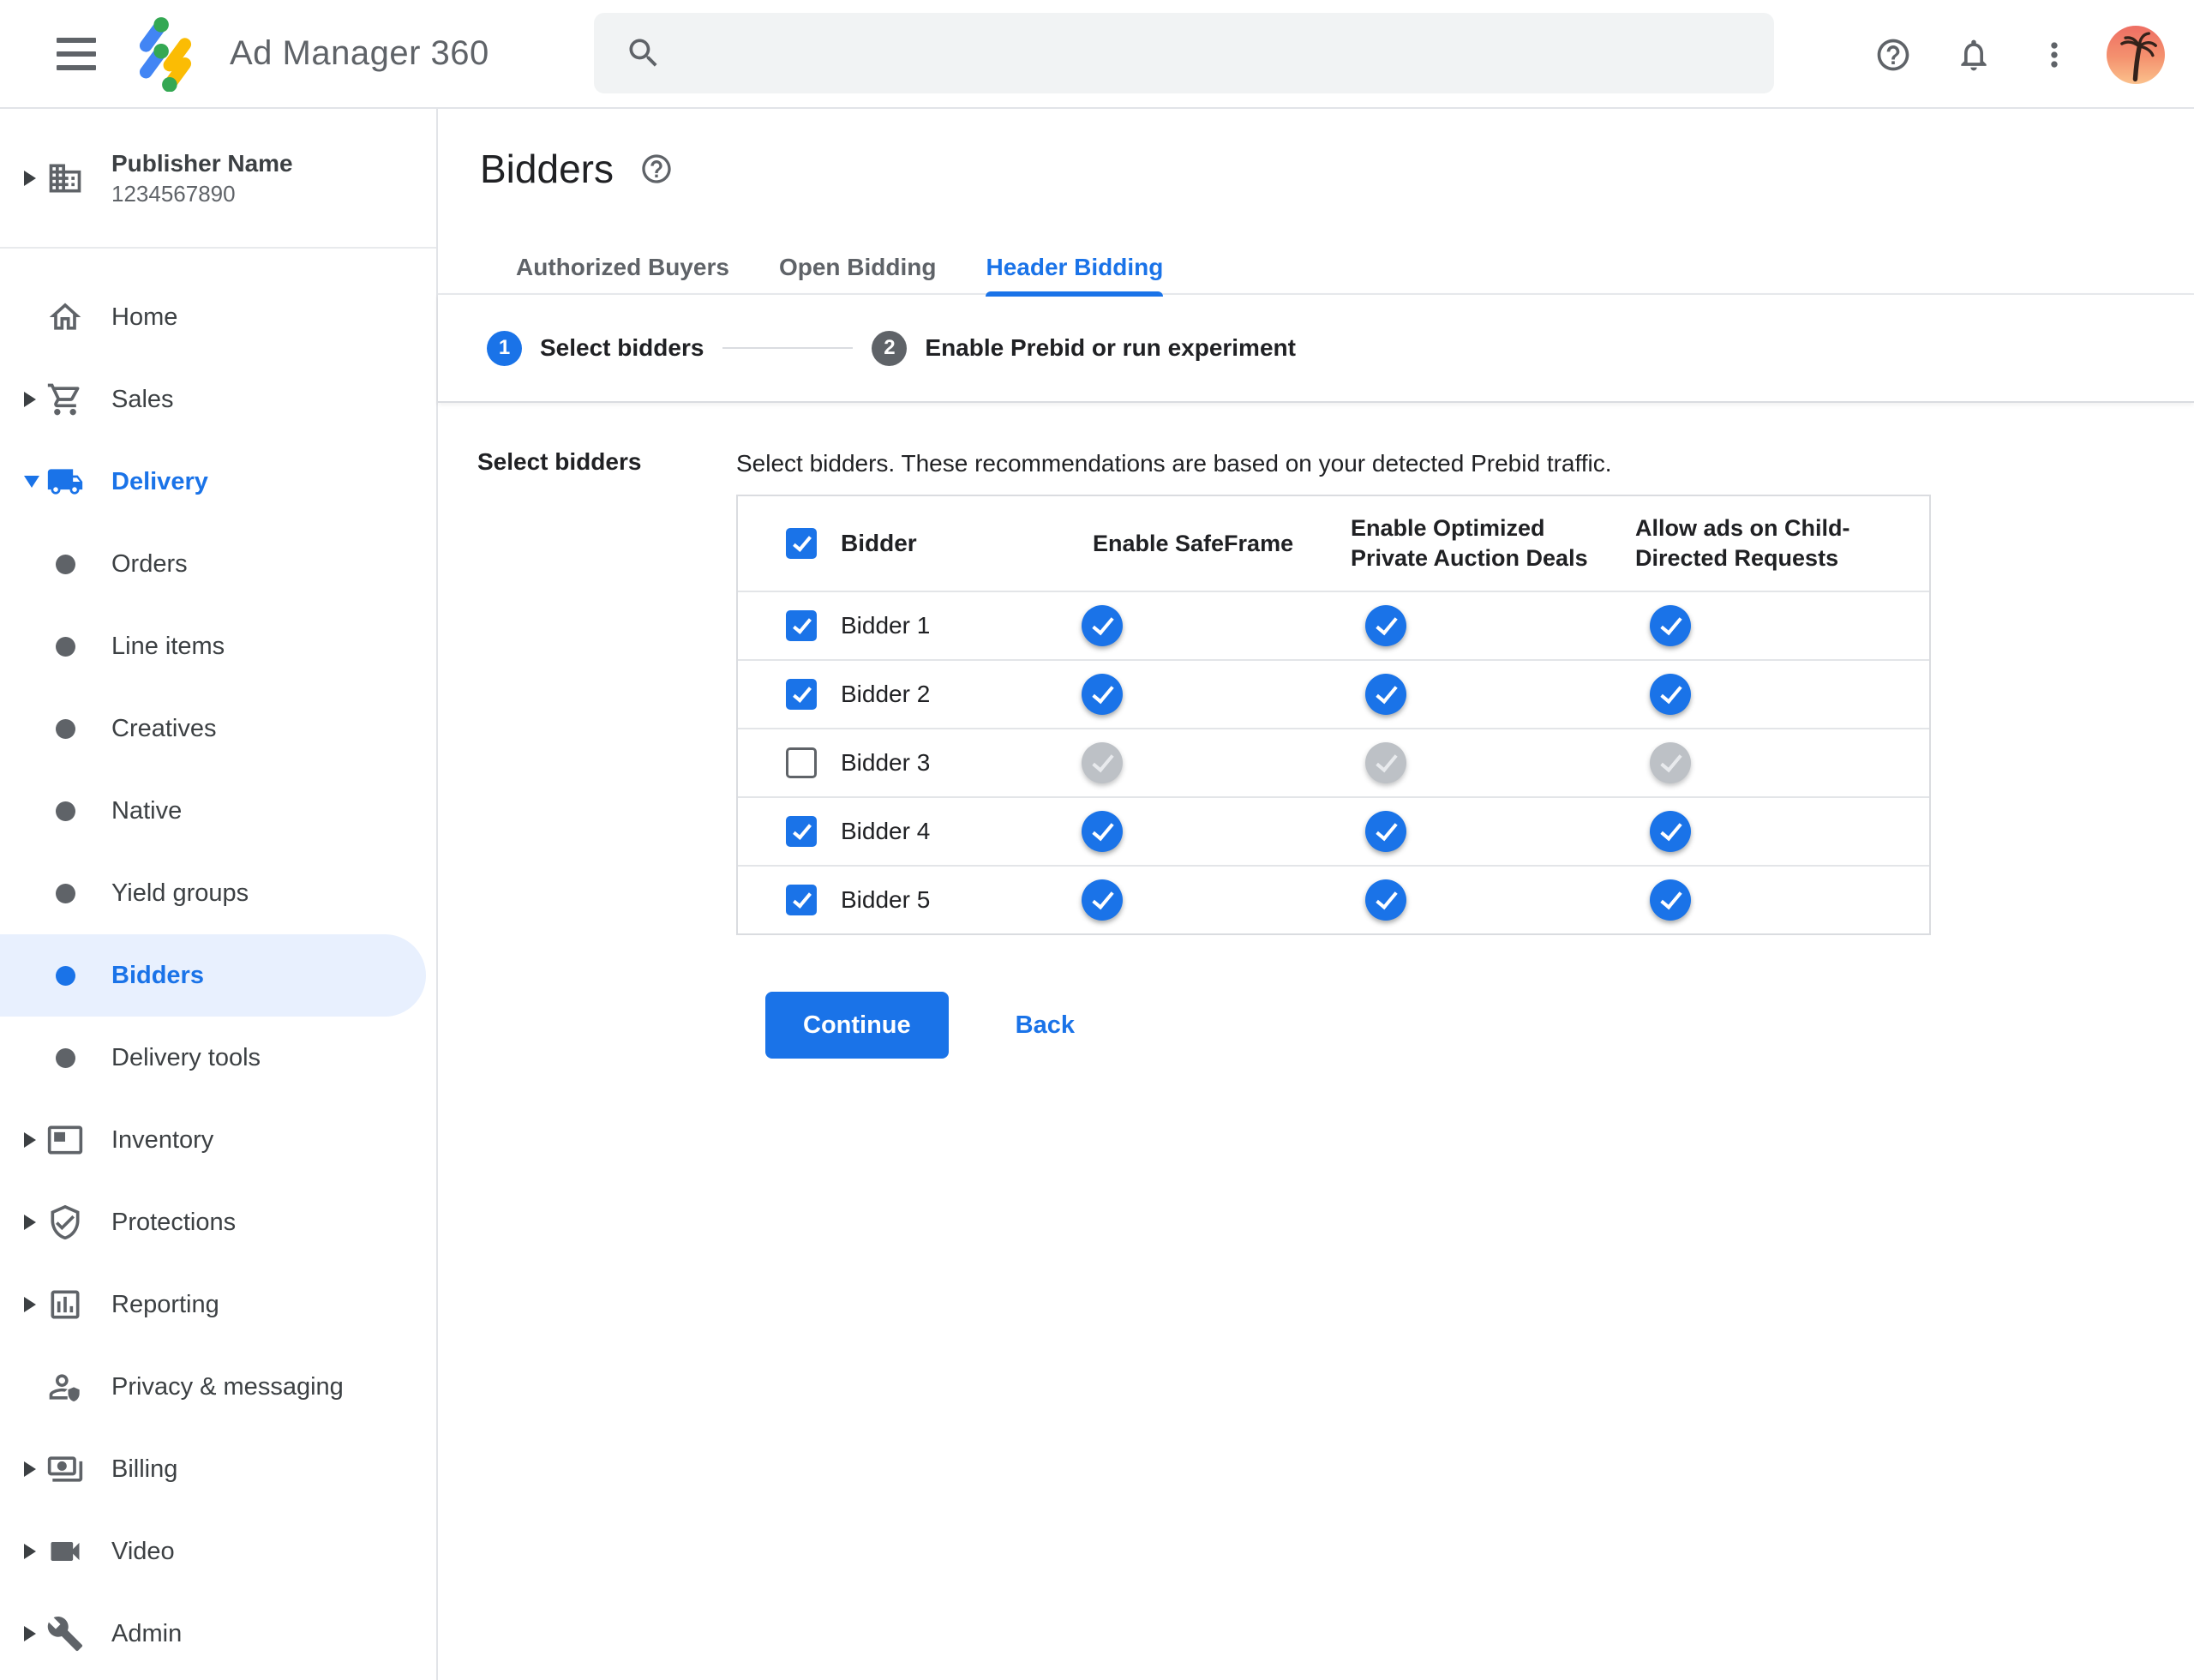 The width and height of the screenshot is (2194, 1680). Describe the element at coordinates (218, 1304) in the screenshot. I see `sidebar-item-reporting: Reporting` at that location.